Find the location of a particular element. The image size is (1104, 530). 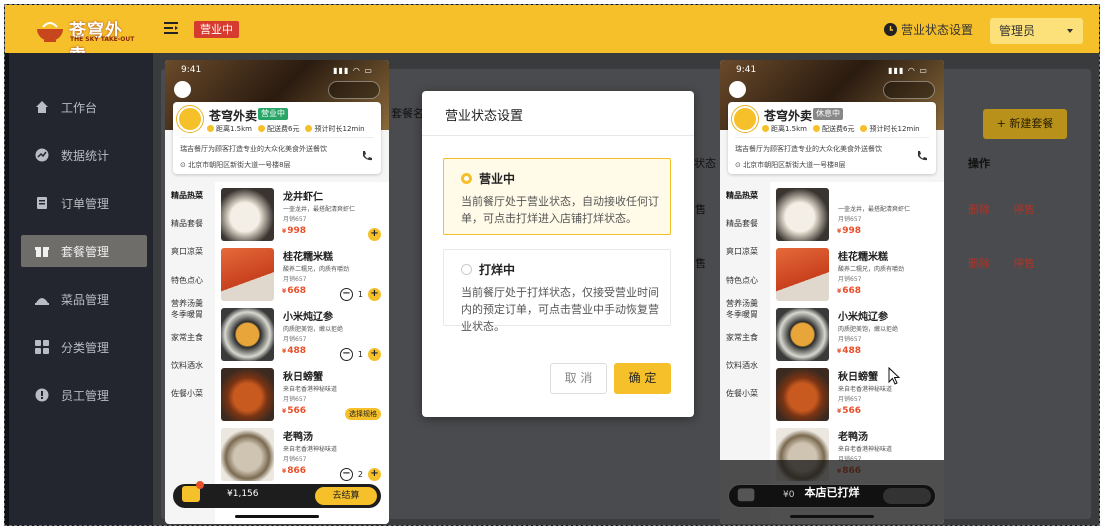

cart-bar: ¥1,156 去结算 is located at coordinates (277, 494).